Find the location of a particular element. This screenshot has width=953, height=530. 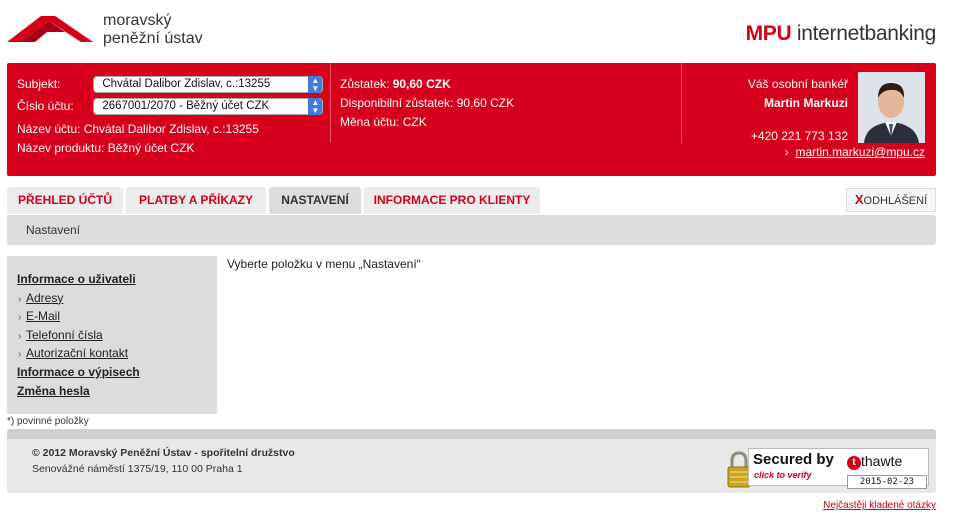

tab-payments: PLATBY A PŘÍKAZY is located at coordinates (196, 200).